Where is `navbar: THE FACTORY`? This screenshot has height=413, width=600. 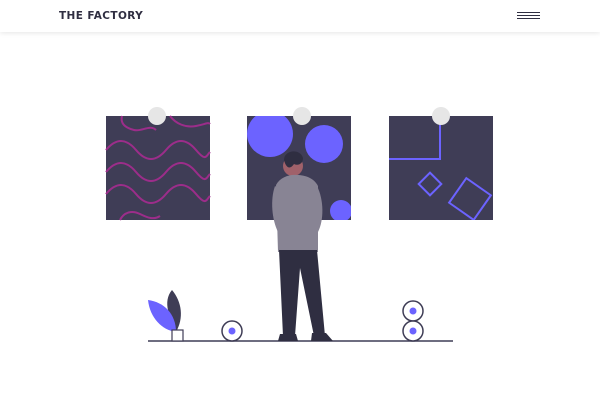
navbar: THE FACTORY is located at coordinates (300, 16).